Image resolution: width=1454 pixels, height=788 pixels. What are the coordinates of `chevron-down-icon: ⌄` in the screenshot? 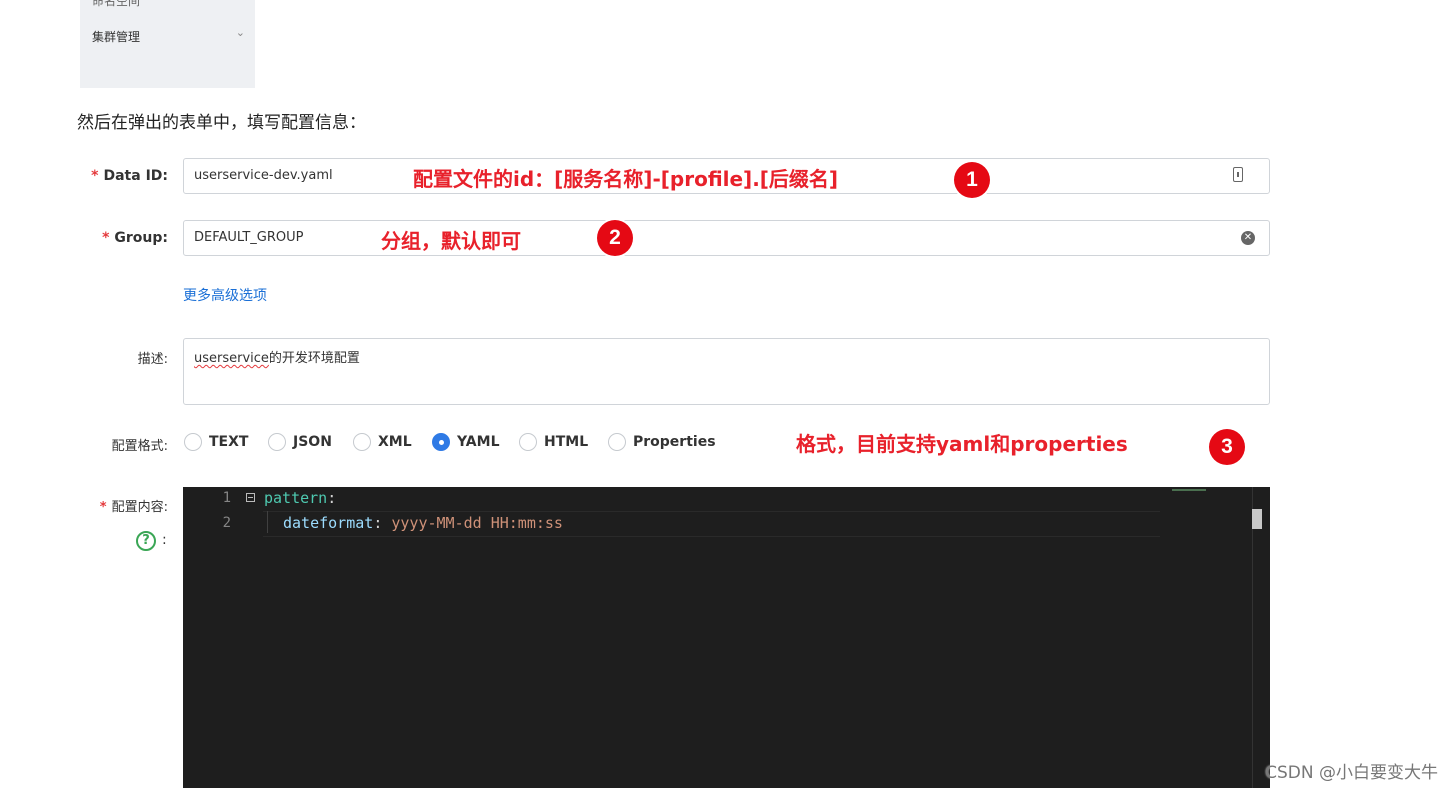 It's located at (240, 32).